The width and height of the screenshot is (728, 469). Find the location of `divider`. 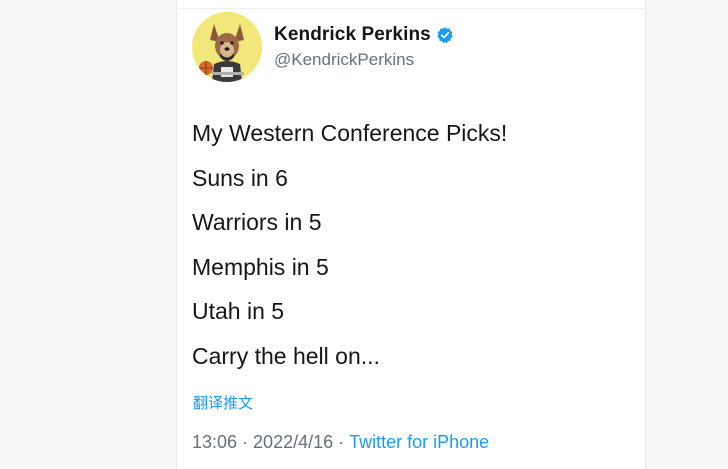

divider is located at coordinates (411, 8).